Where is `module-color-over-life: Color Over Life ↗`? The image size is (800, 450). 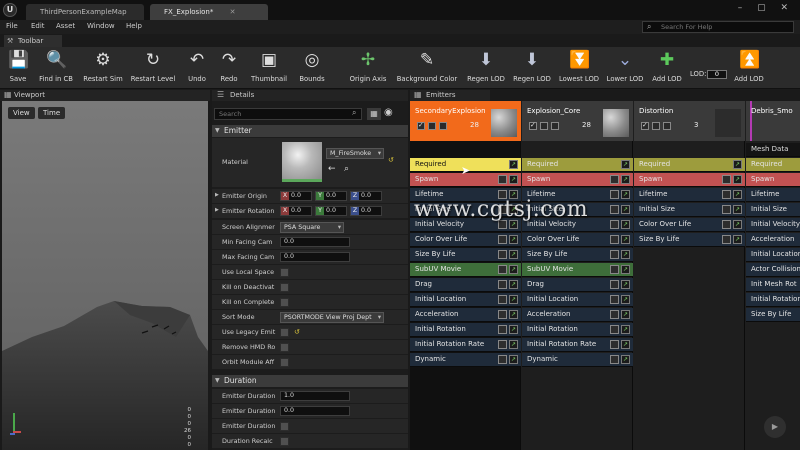
module-color-over-life: Color Over Life ↗ is located at coordinates (689, 225).